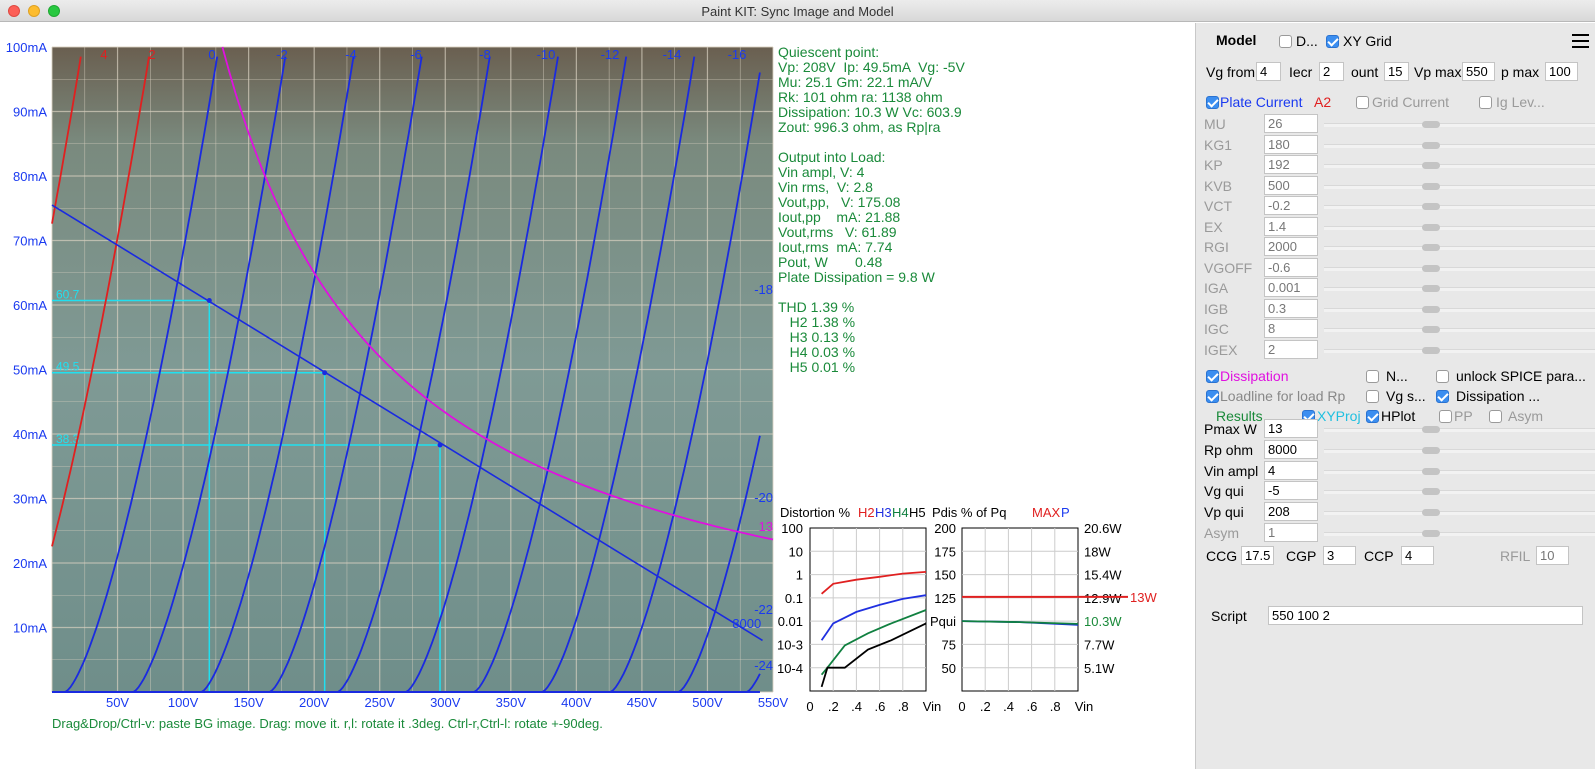  I want to click on pdis-right-tick: 10.3W, so click(1103, 621).